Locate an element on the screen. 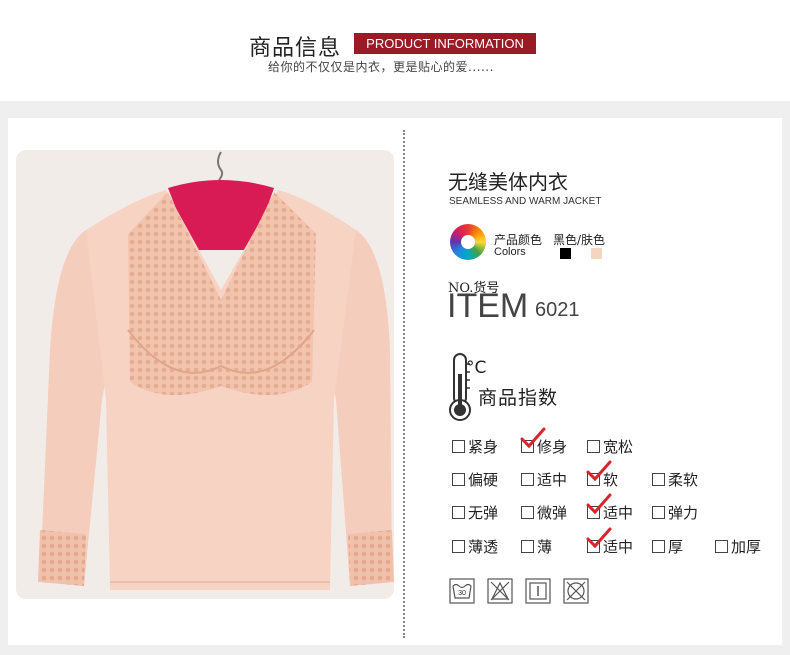 The height and width of the screenshot is (655, 790). option-label: 无弹 is located at coordinates (483, 512).